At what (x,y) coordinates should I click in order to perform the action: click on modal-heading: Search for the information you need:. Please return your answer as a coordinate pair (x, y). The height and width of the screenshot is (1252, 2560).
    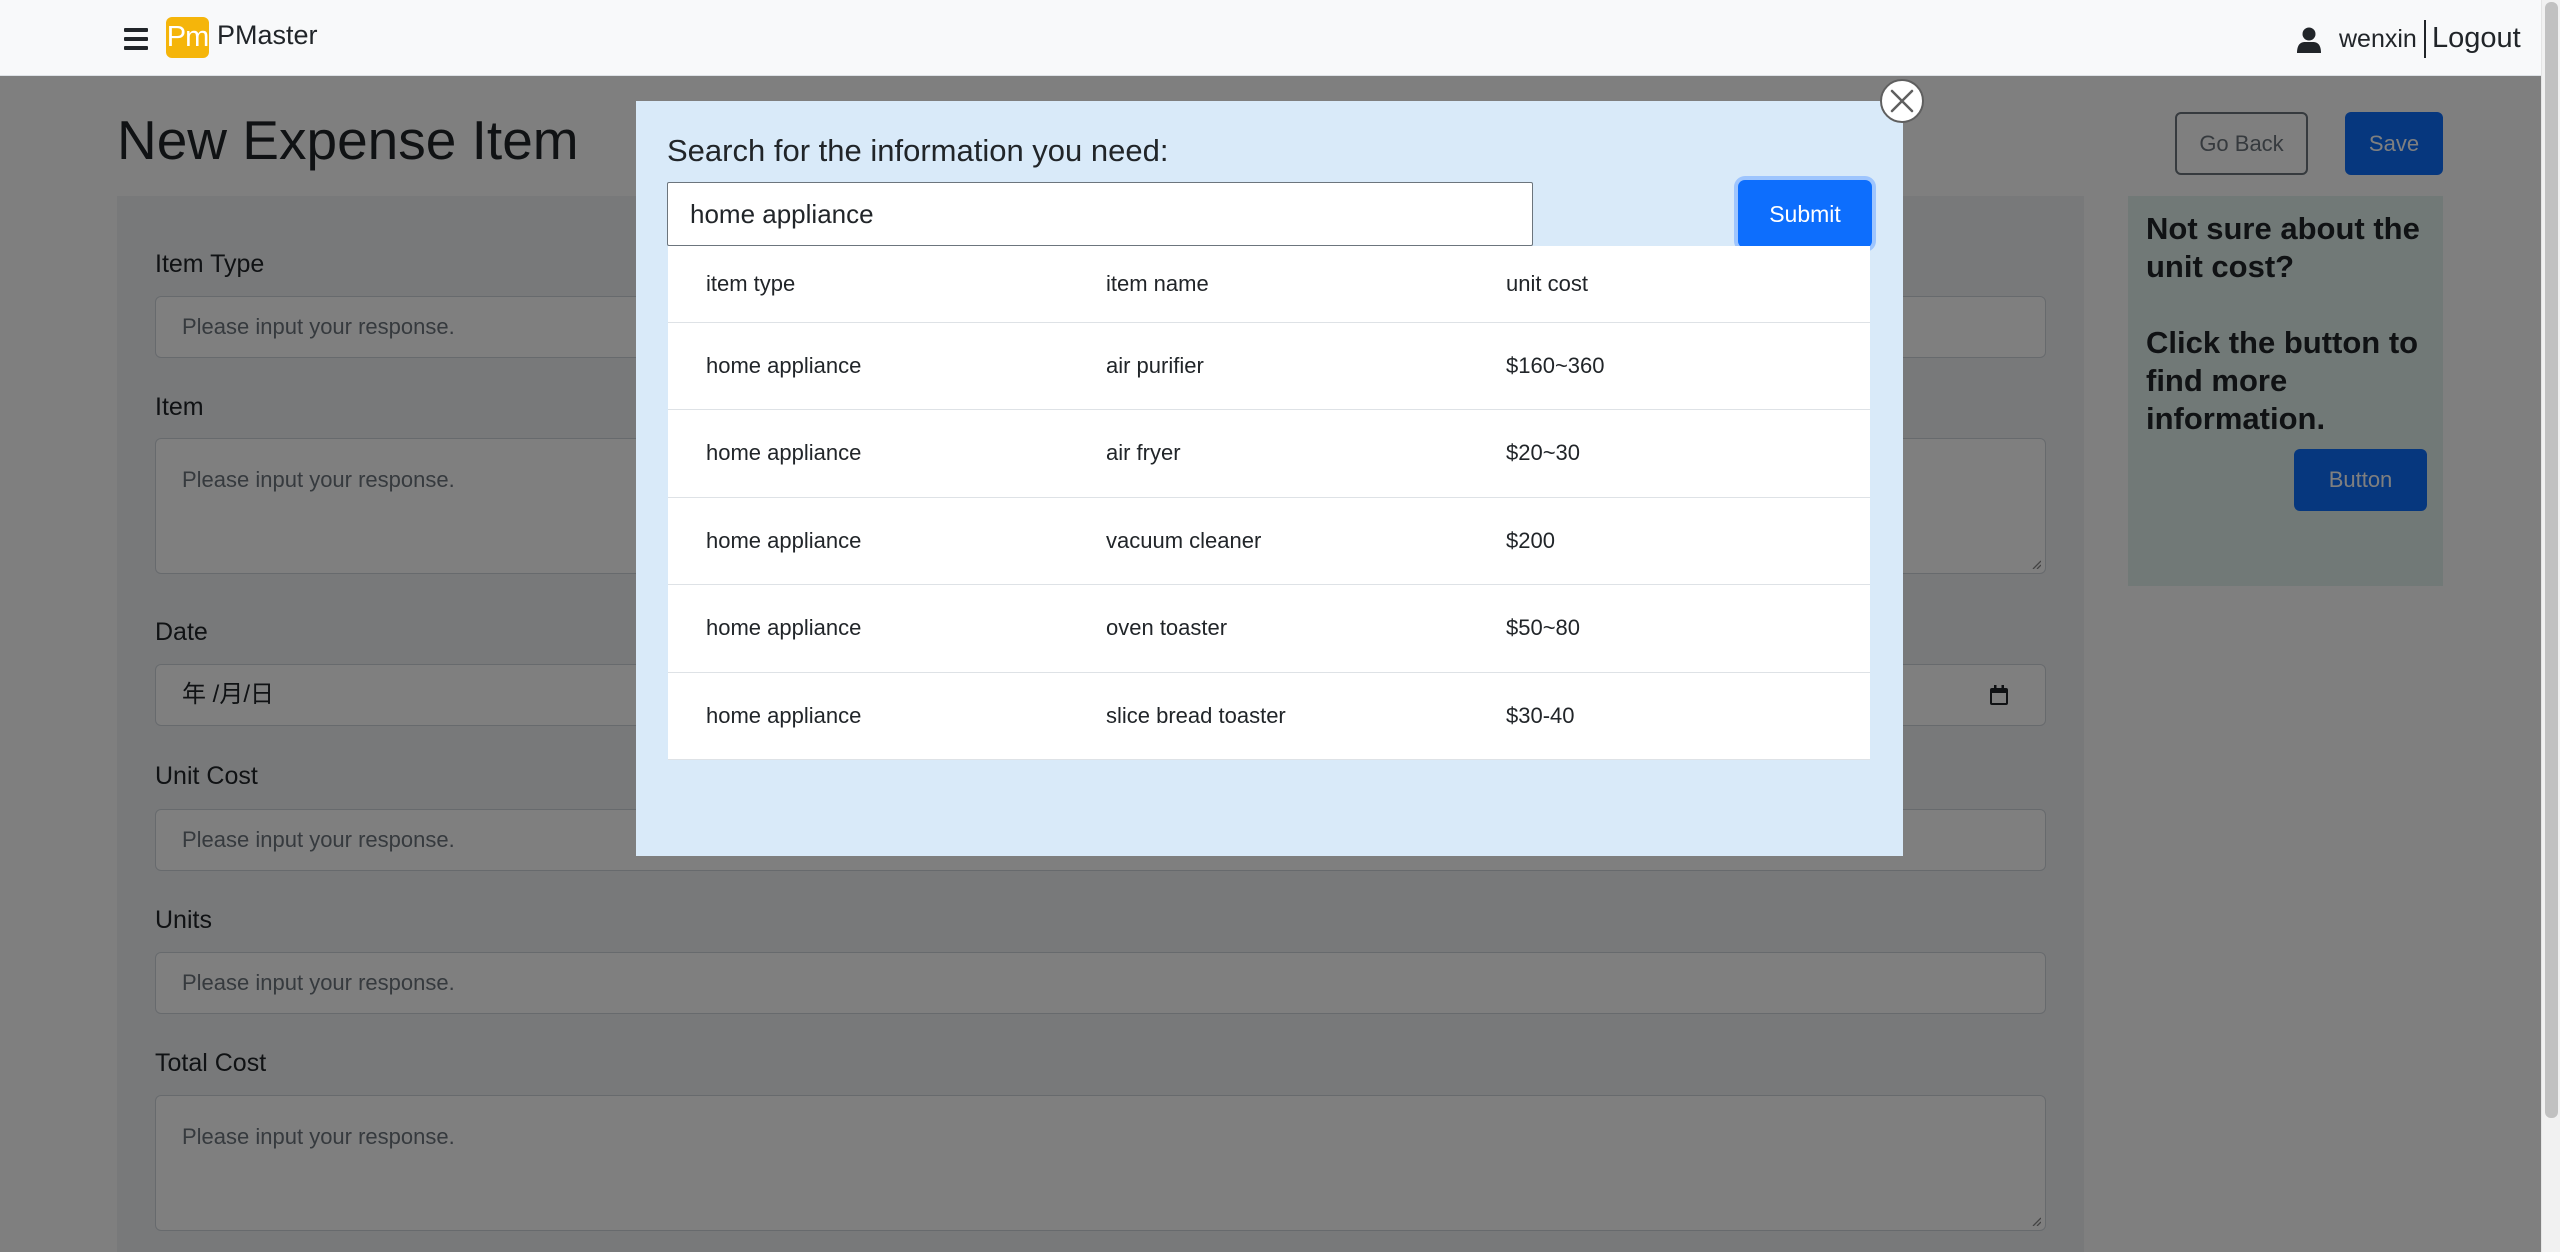
    Looking at the image, I should click on (918, 150).